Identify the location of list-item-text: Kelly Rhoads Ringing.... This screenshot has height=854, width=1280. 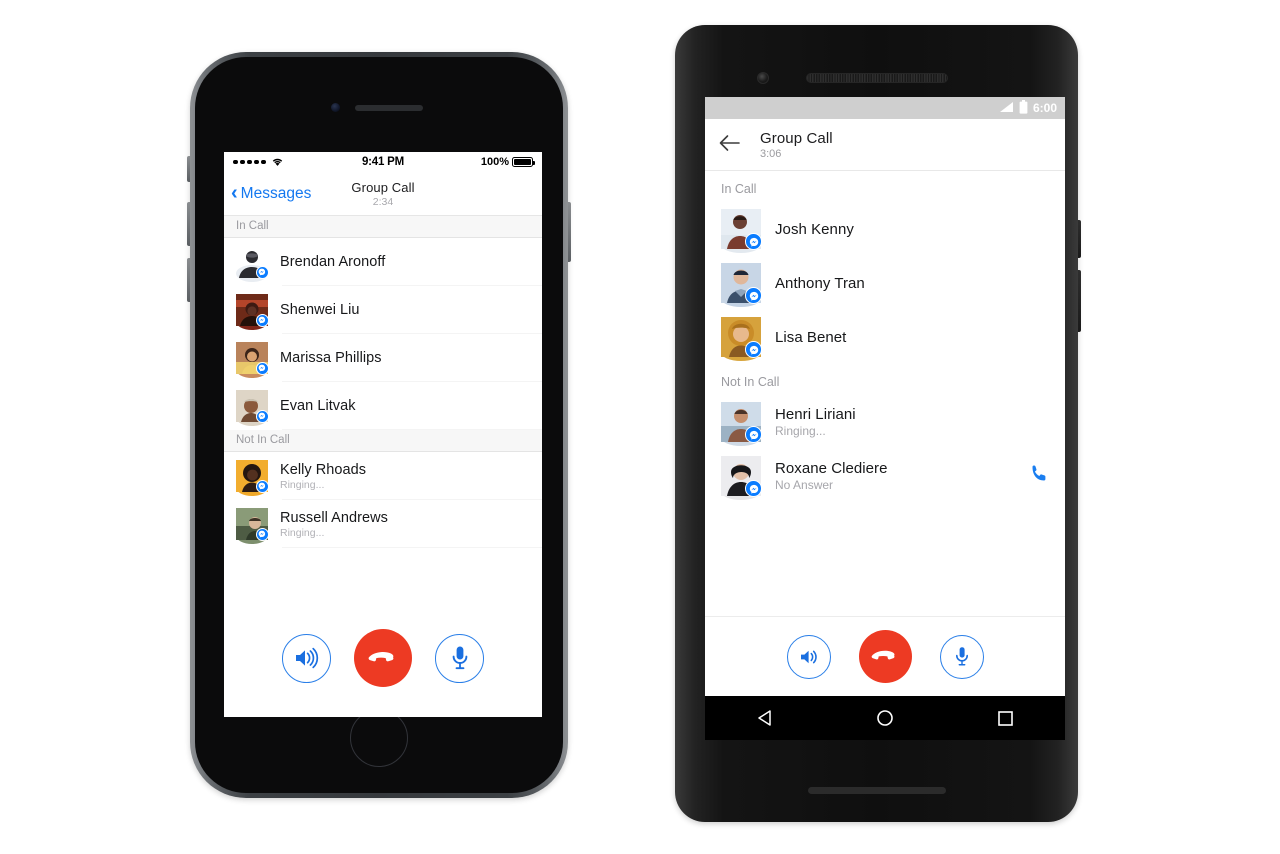
(323, 476).